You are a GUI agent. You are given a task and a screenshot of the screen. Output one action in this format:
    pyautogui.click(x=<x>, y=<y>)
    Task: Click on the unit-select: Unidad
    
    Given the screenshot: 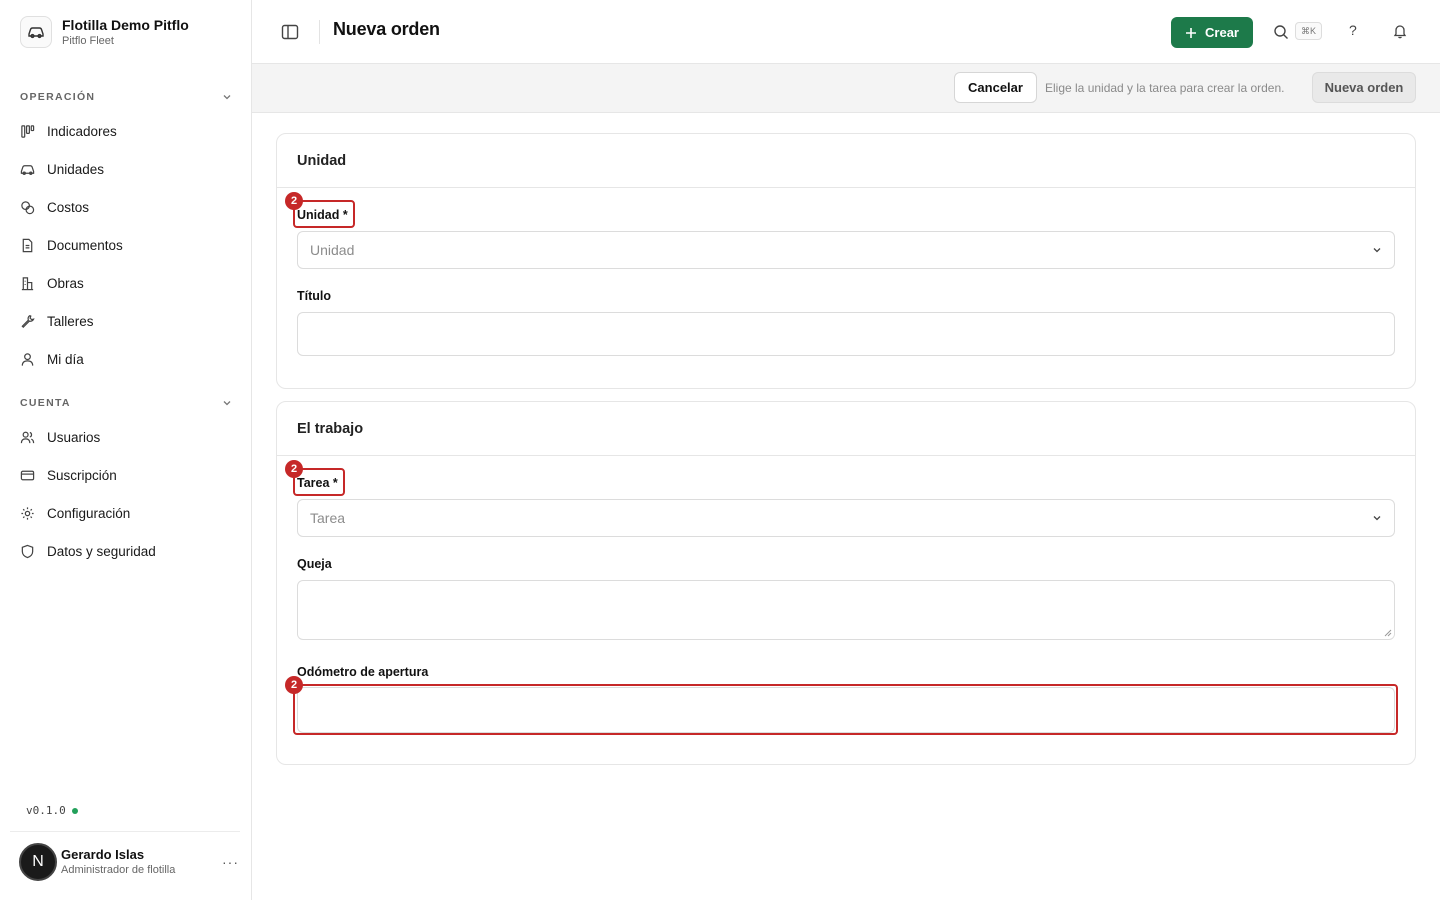 What is the action you would take?
    pyautogui.click(x=846, y=250)
    